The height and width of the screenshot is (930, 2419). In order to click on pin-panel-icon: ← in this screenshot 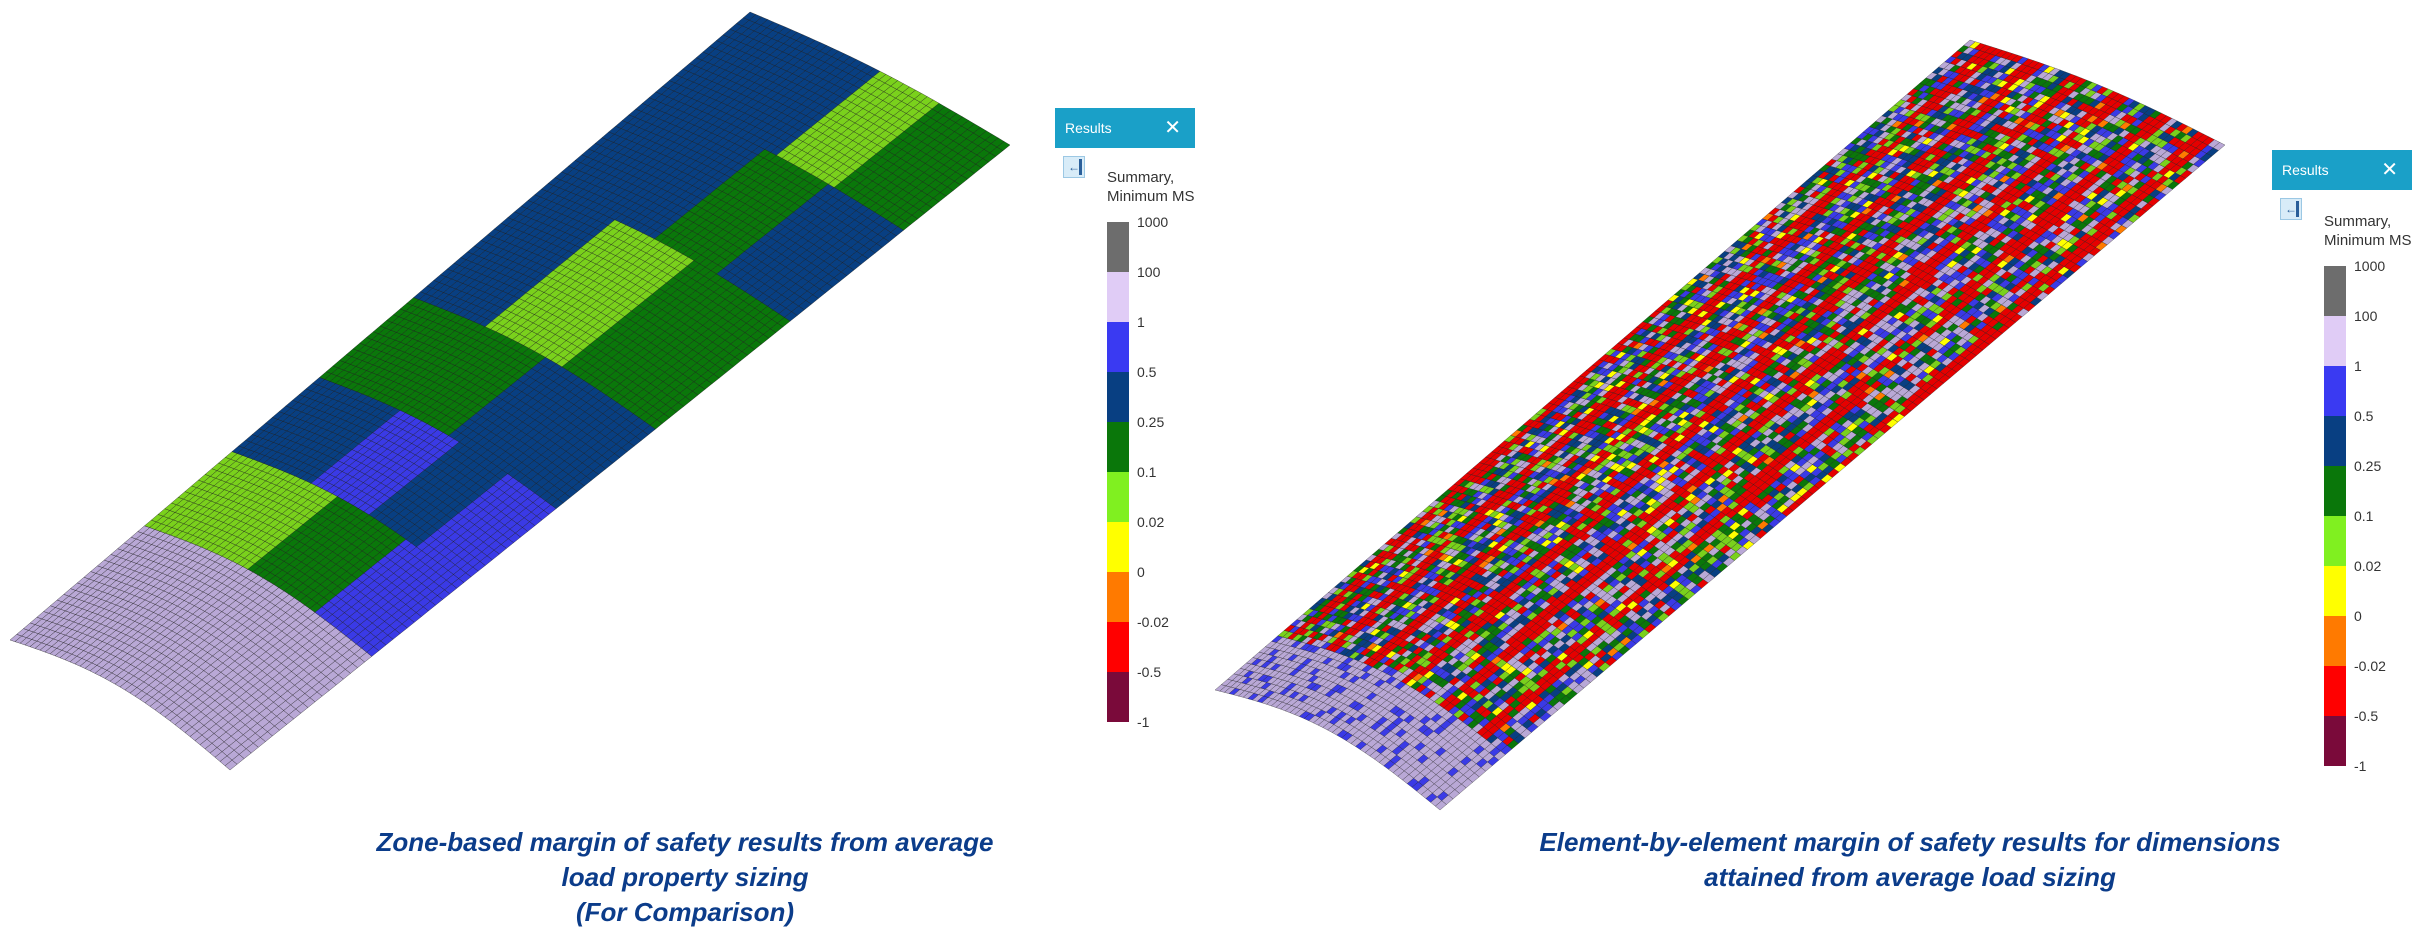, I will do `click(1074, 167)`.